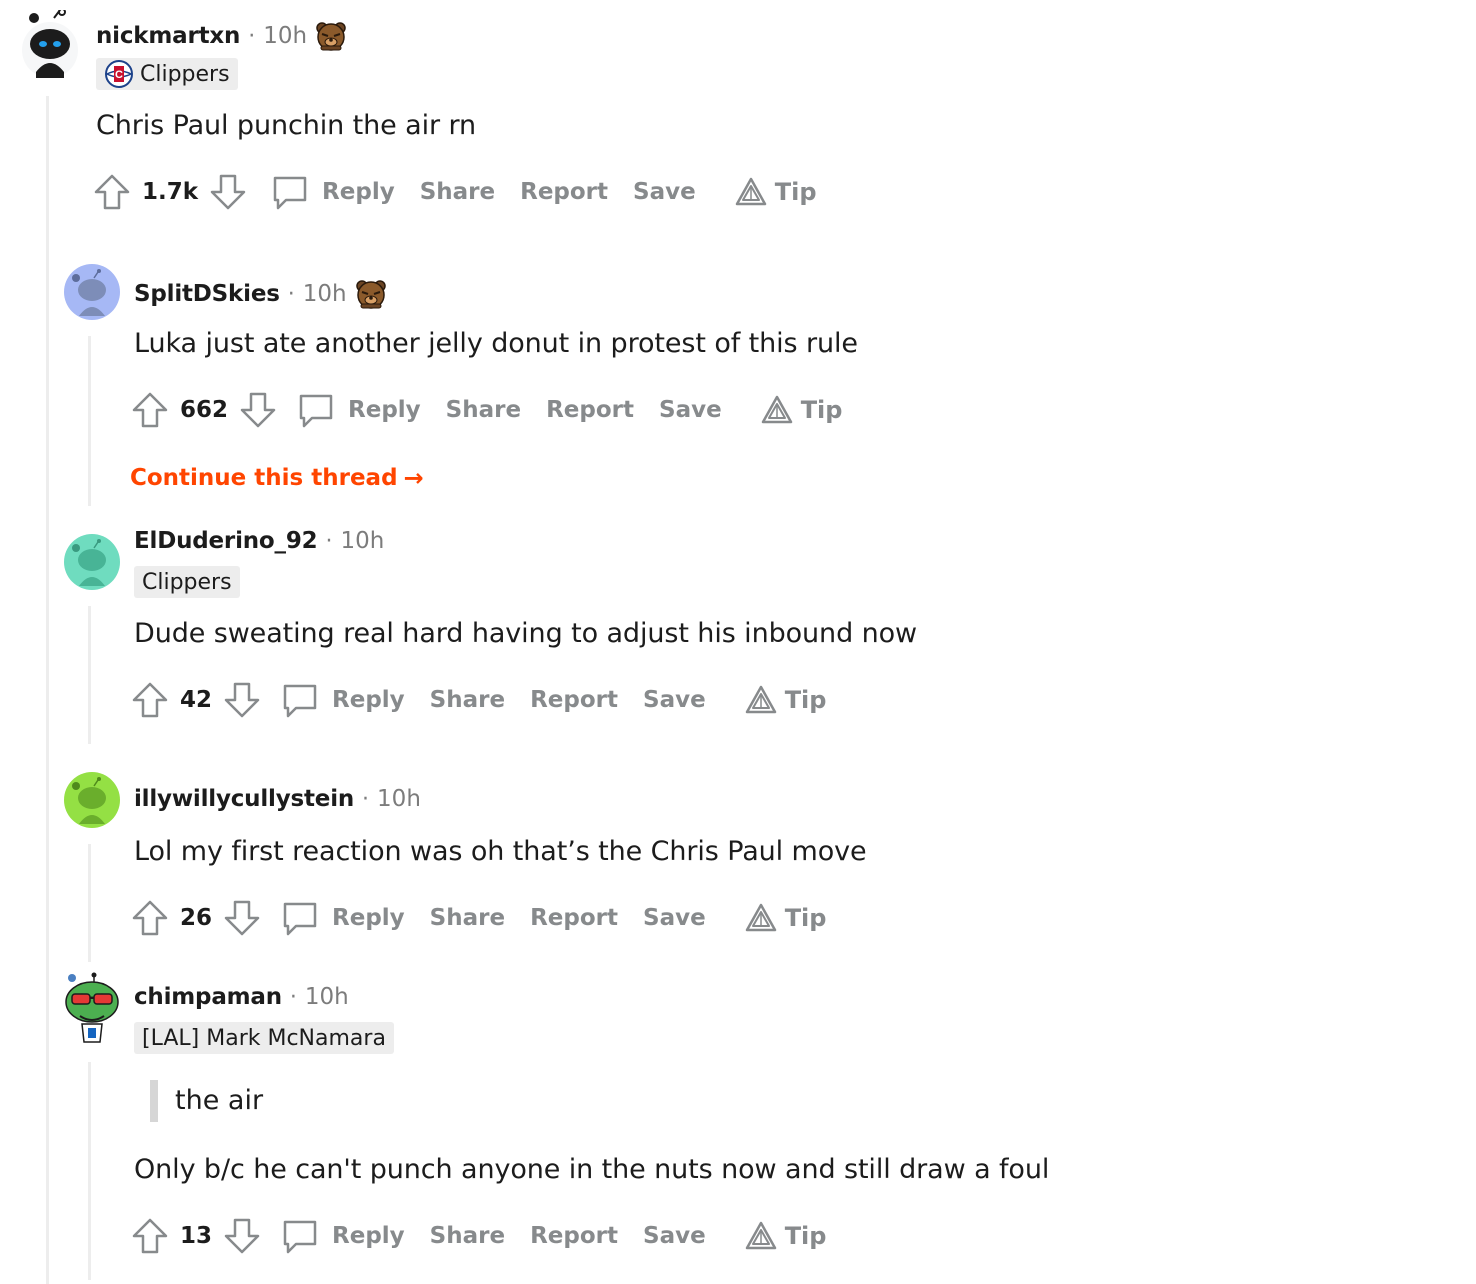  I want to click on username: chimpaman, so click(208, 997).